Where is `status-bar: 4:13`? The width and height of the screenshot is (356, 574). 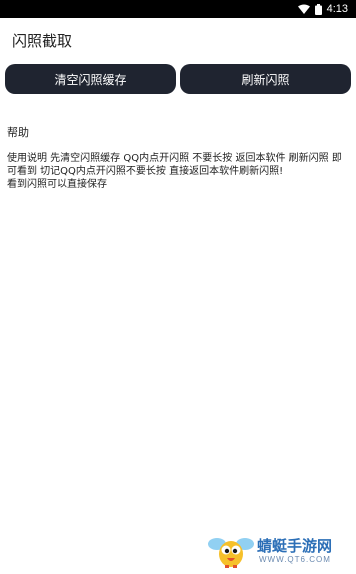
status-bar: 4:13 is located at coordinates (178, 9).